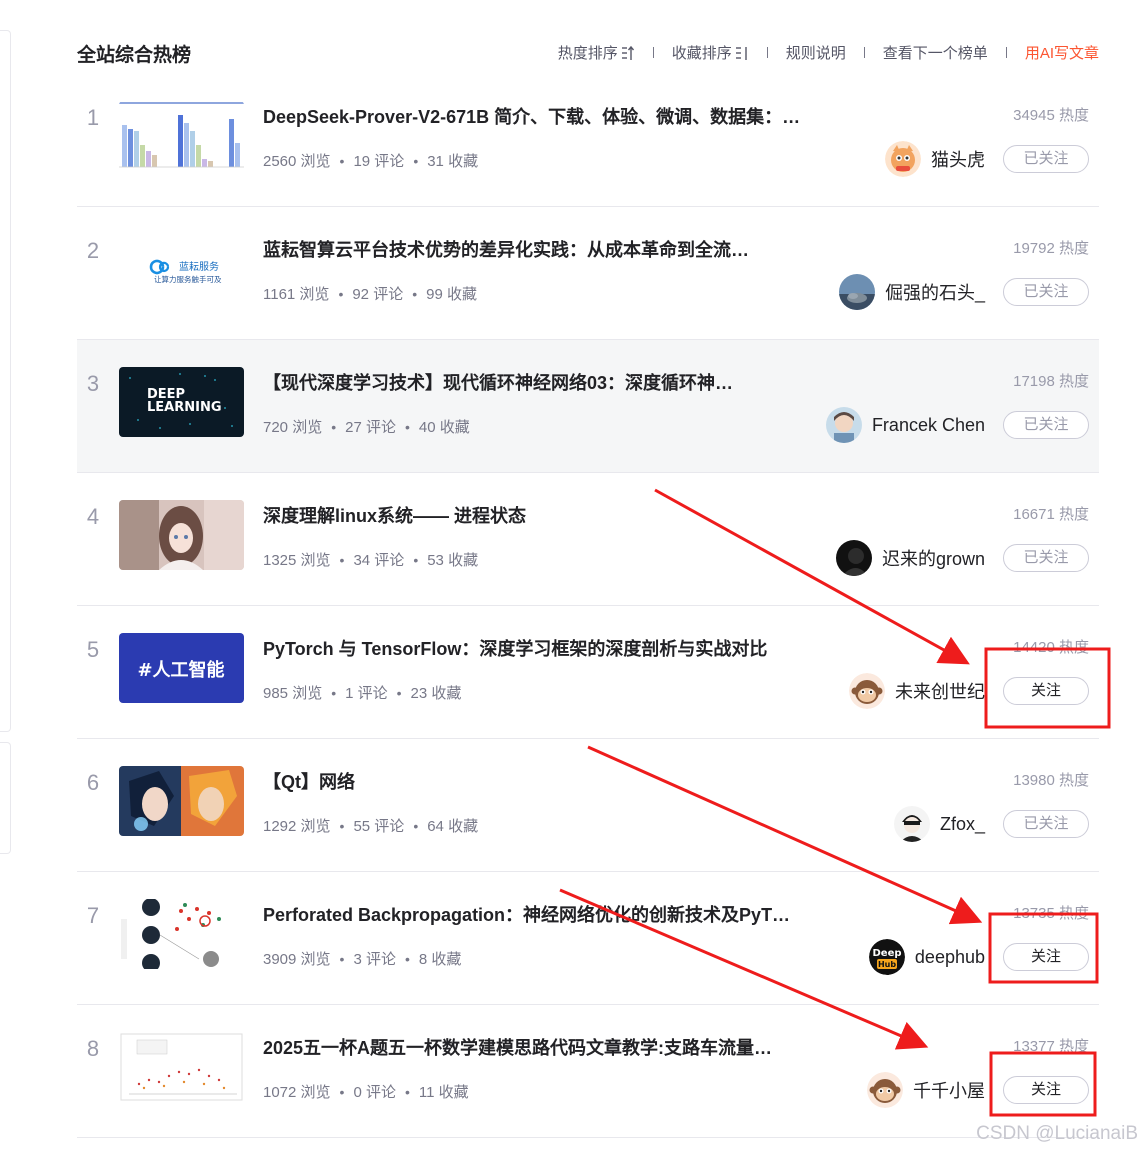  I want to click on watermark: CSDN @LucianaiB, so click(1057, 1133).